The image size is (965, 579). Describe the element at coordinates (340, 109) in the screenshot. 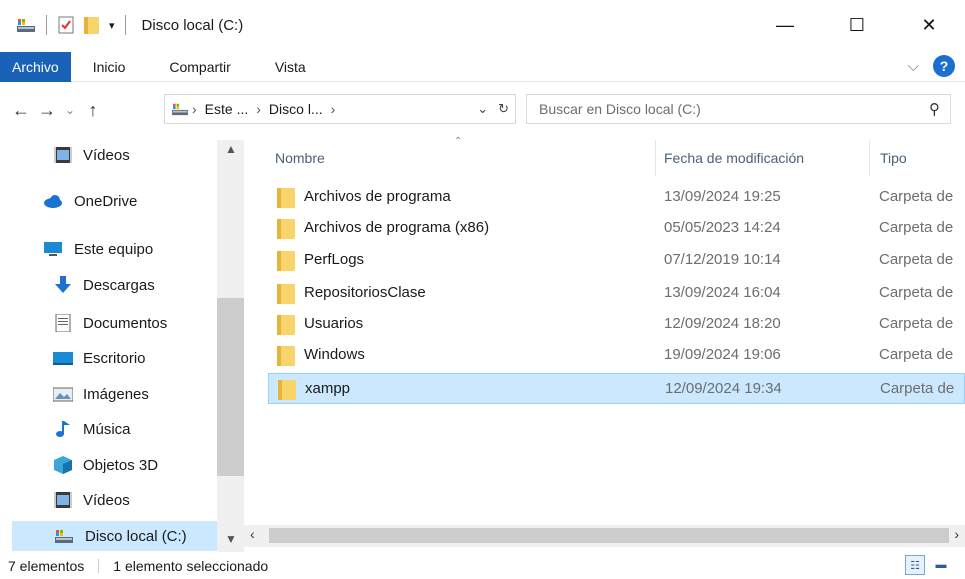

I see `address-bar: › Este ... › Disco l... › ⌄ ↻` at that location.